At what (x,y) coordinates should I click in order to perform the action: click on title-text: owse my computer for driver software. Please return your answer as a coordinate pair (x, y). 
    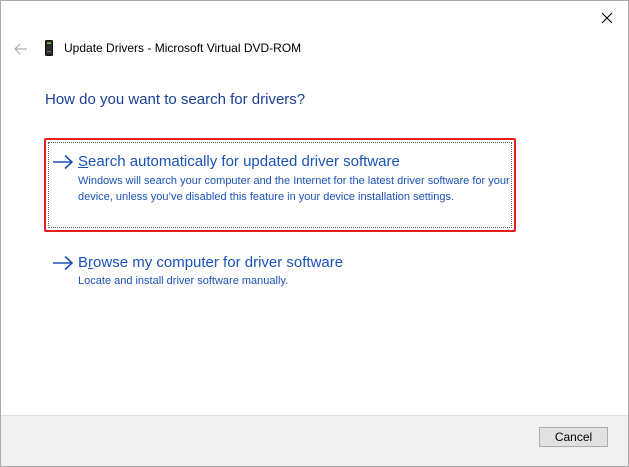
    Looking at the image, I should click on (218, 262).